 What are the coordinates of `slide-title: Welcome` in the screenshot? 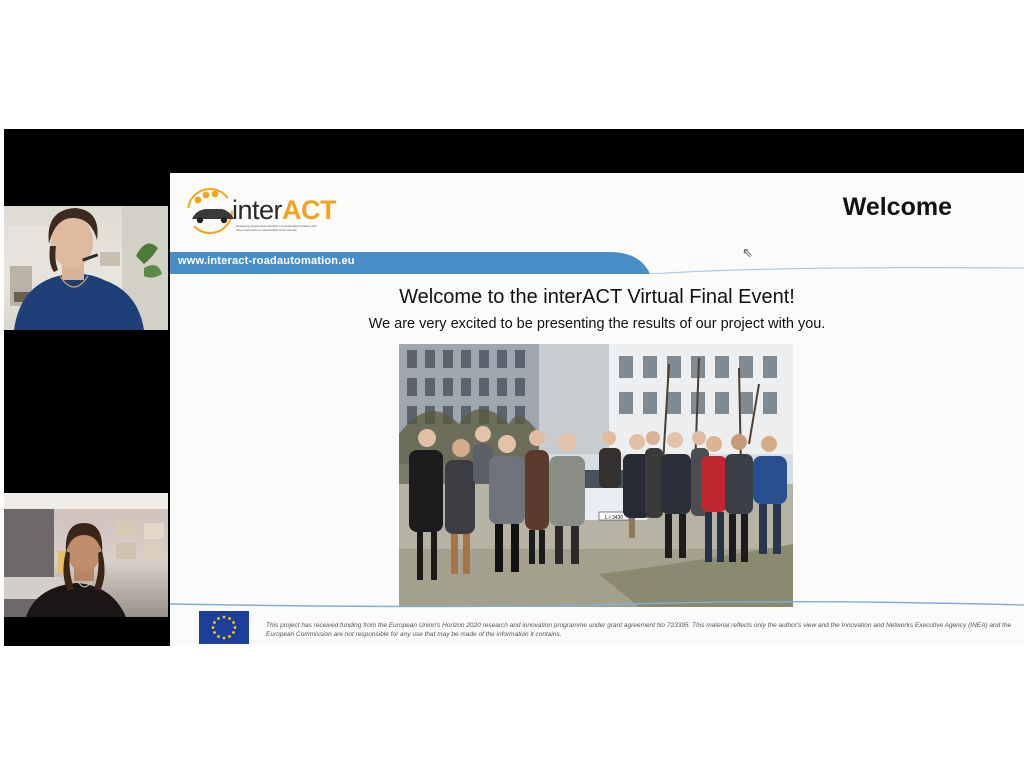 It's located at (897, 207).